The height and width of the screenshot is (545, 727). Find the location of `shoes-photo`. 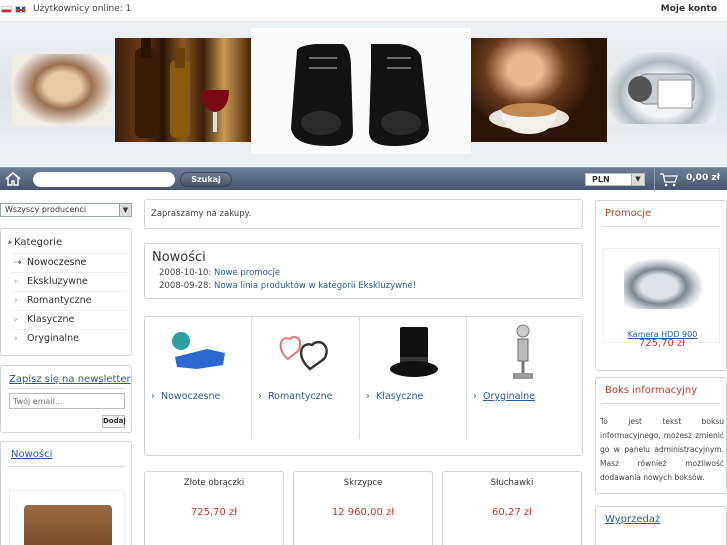

shoes-photo is located at coordinates (361, 91).